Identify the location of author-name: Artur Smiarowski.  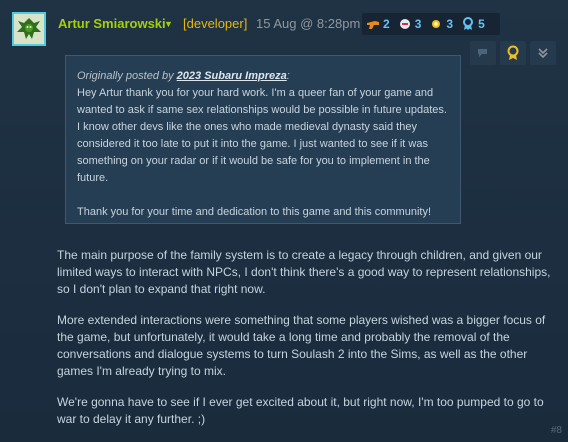
(112, 23).